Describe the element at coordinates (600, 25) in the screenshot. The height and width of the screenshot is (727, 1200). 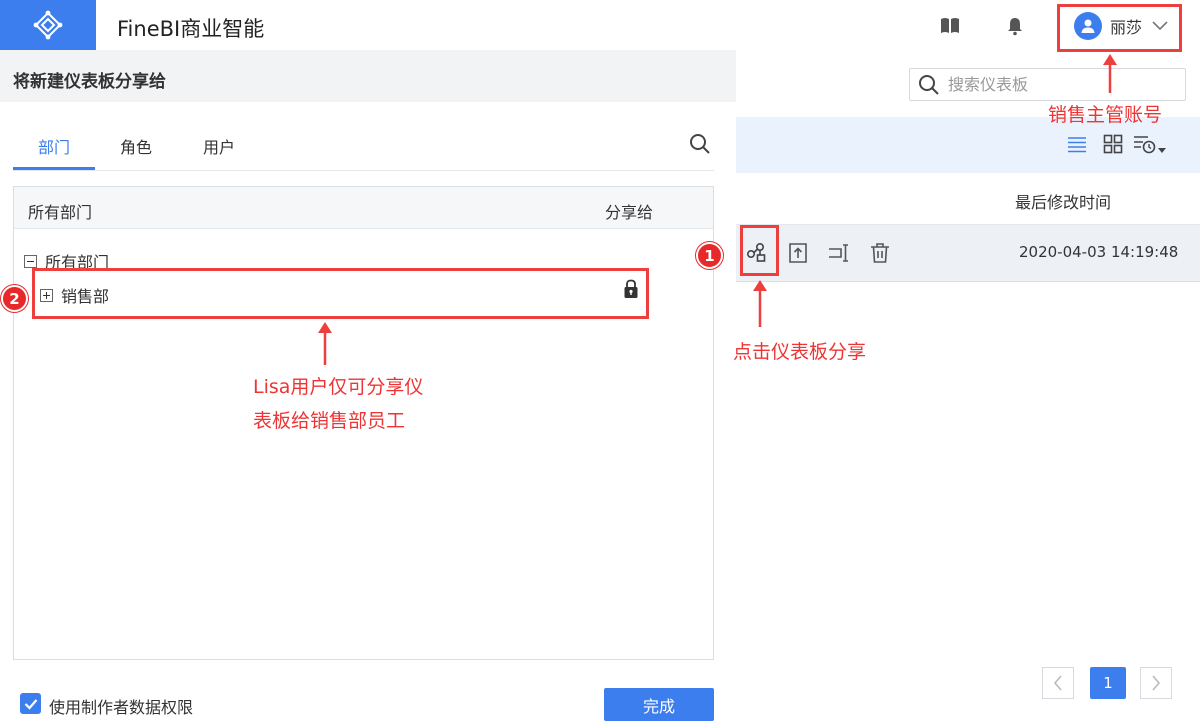
I see `top-bar: FineBI商业智能 丽莎` at that location.